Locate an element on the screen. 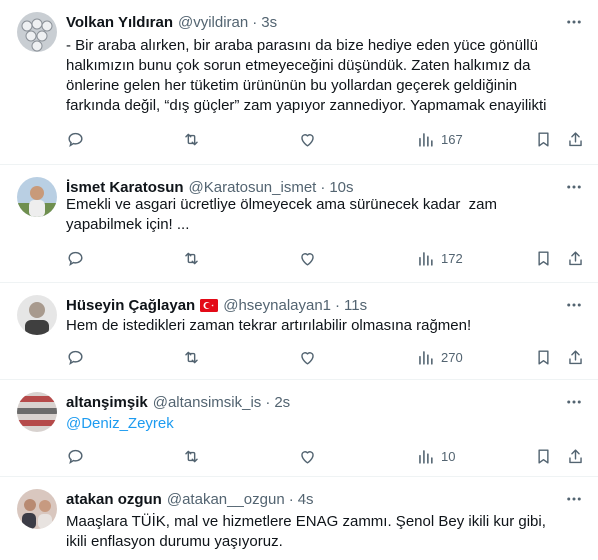 Image resolution: width=598 pixels, height=560 pixels. tweet-header: atakan ozgun @atakan__ozgun · 4s is located at coordinates (190, 499).